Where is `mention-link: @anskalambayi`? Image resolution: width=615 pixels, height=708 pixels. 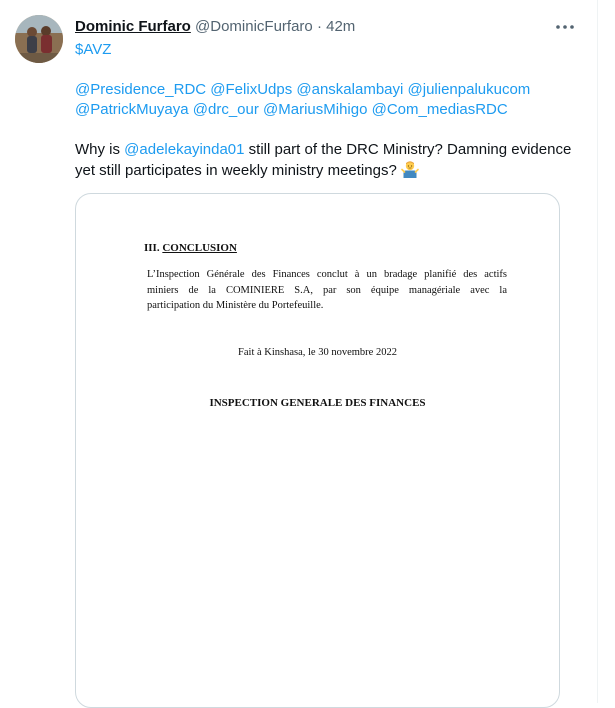
mention-link: @anskalambayi is located at coordinates (349, 89).